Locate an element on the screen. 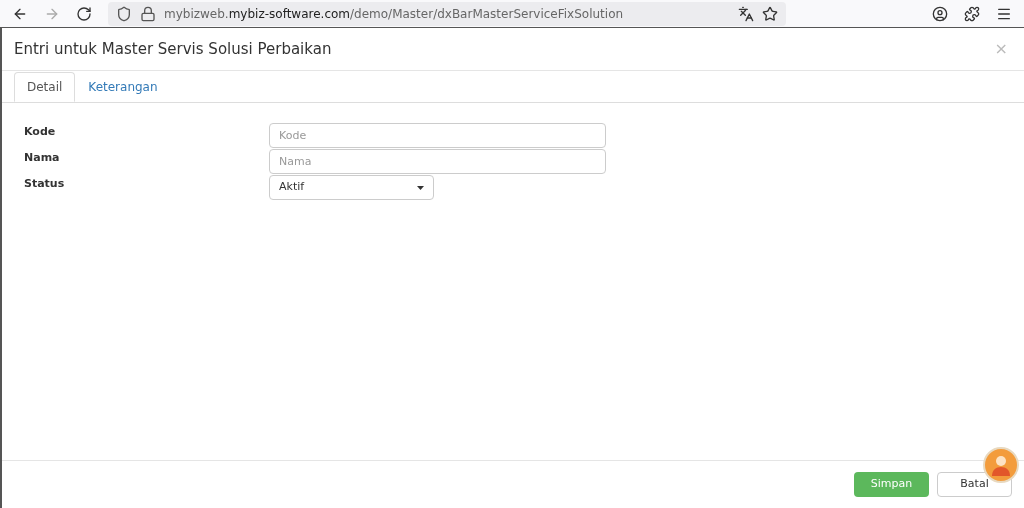 Image resolution: width=1024 pixels, height=508 pixels. url-text: mybizweb.mybiz-software.com/demo/Master/dxBarMasterServiceFixSolution is located at coordinates (394, 14).